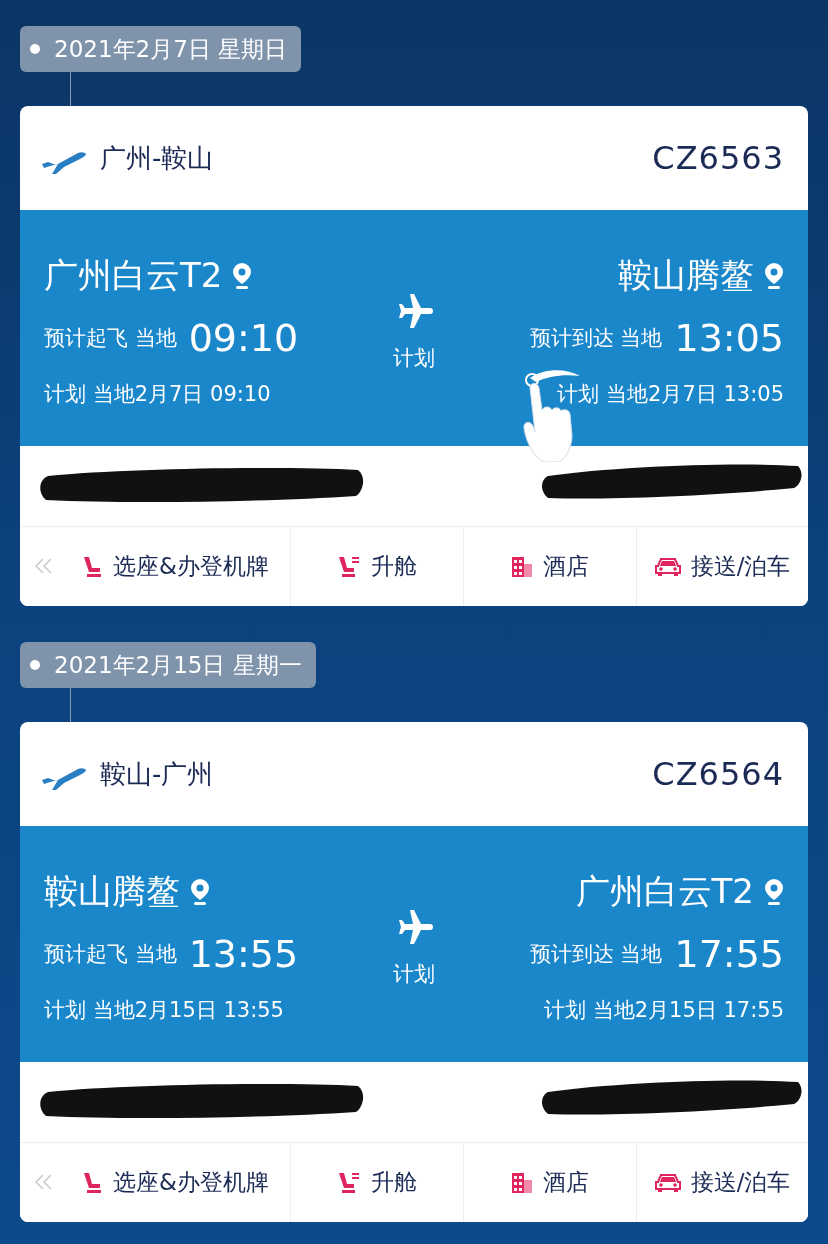 The height and width of the screenshot is (1244, 828). I want to click on scheduled-time: 计划 当地2月7日 13:05, so click(670, 394).